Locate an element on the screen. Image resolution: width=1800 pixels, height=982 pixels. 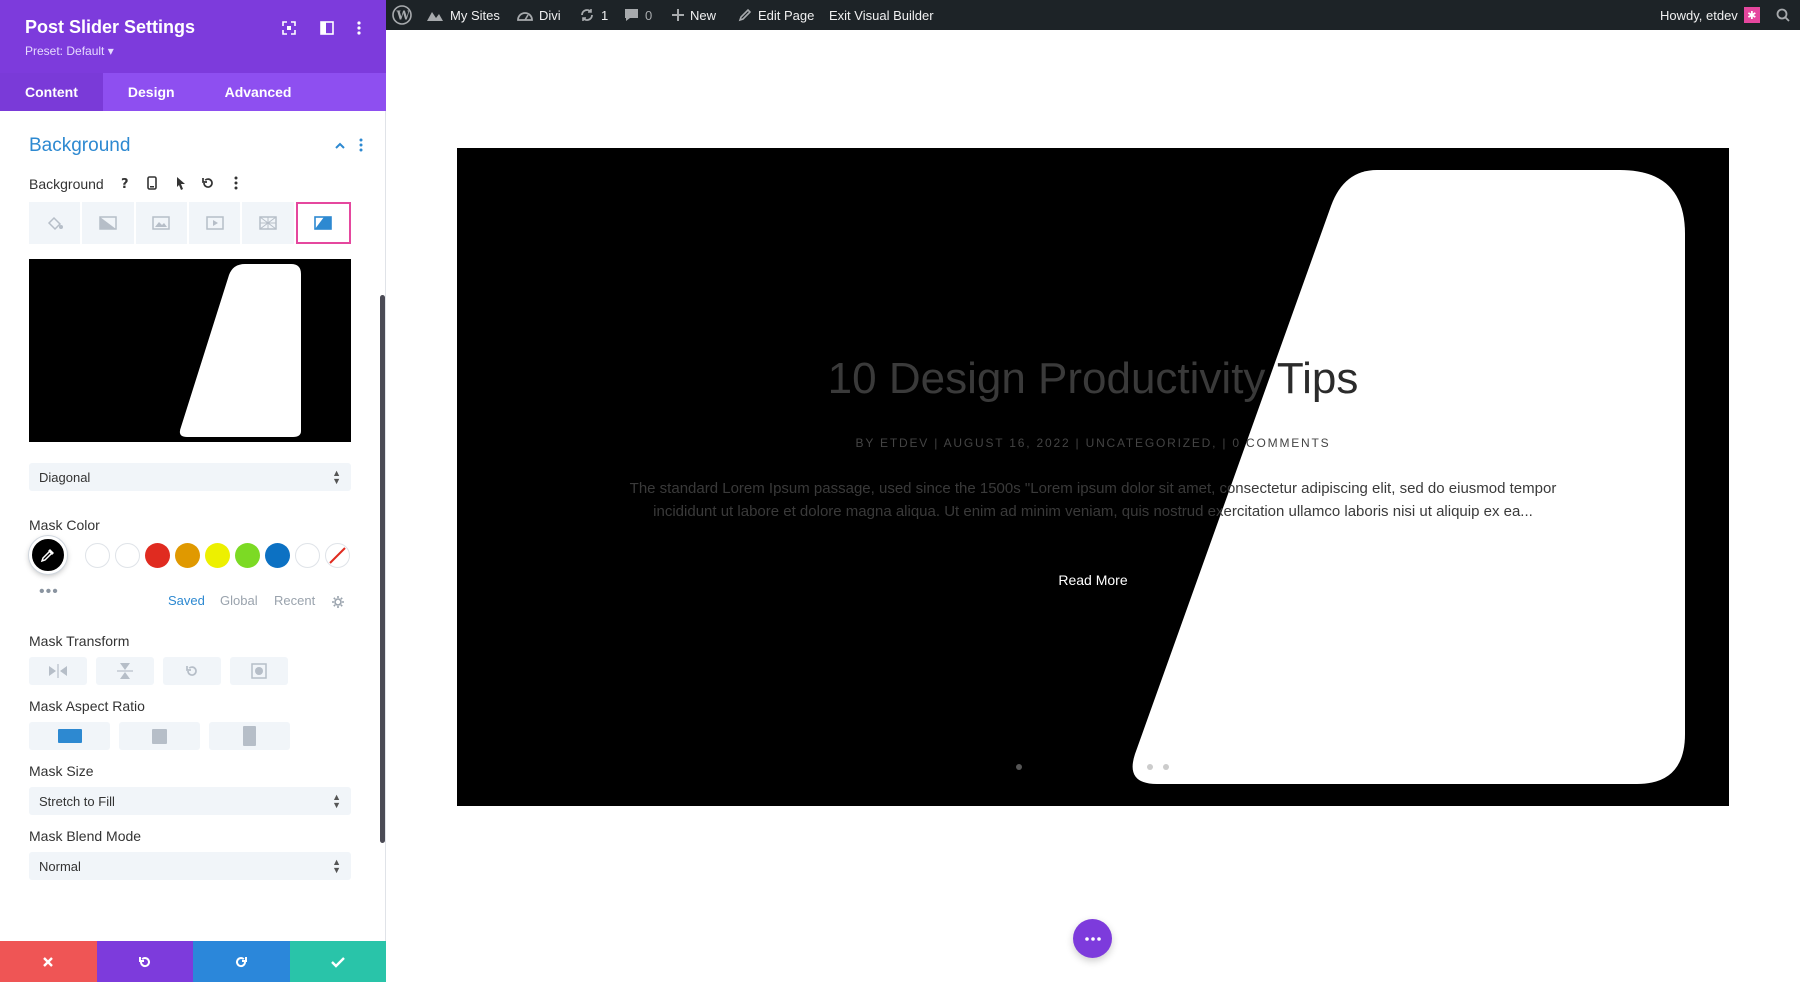
comment-icon is located at coordinates (631, 15).